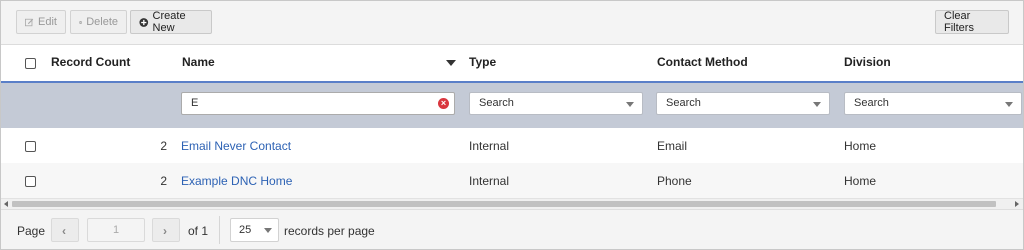  What do you see at coordinates (219, 230) in the screenshot?
I see `divider` at bounding box center [219, 230].